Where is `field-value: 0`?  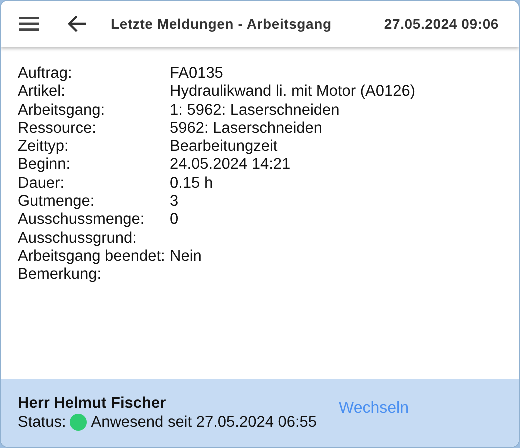
field-value: 0 is located at coordinates (174, 220).